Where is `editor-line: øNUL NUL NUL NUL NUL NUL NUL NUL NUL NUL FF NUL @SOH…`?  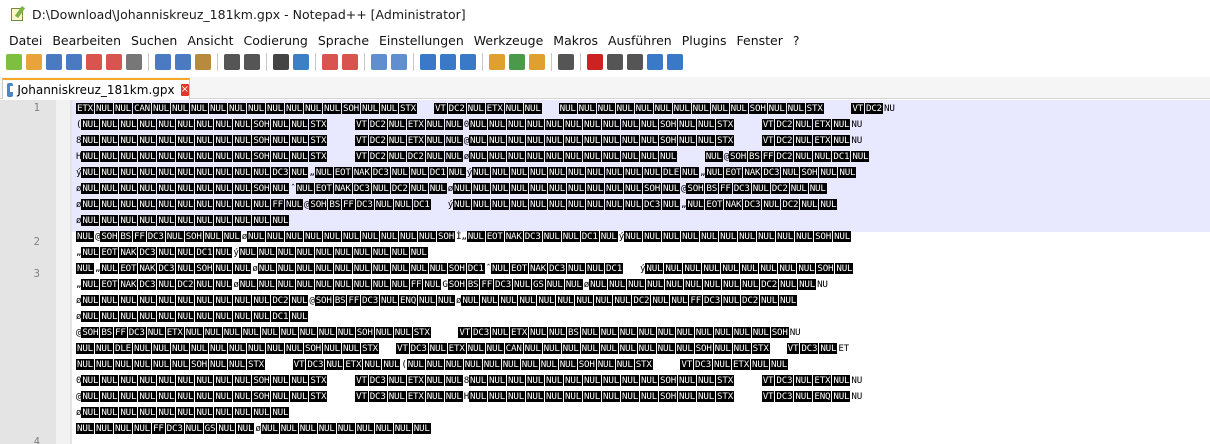 editor-line: øNUL NUL NUL NUL NUL NUL NUL NUL NUL NUL FF NUL @SOH… is located at coordinates (643, 204).